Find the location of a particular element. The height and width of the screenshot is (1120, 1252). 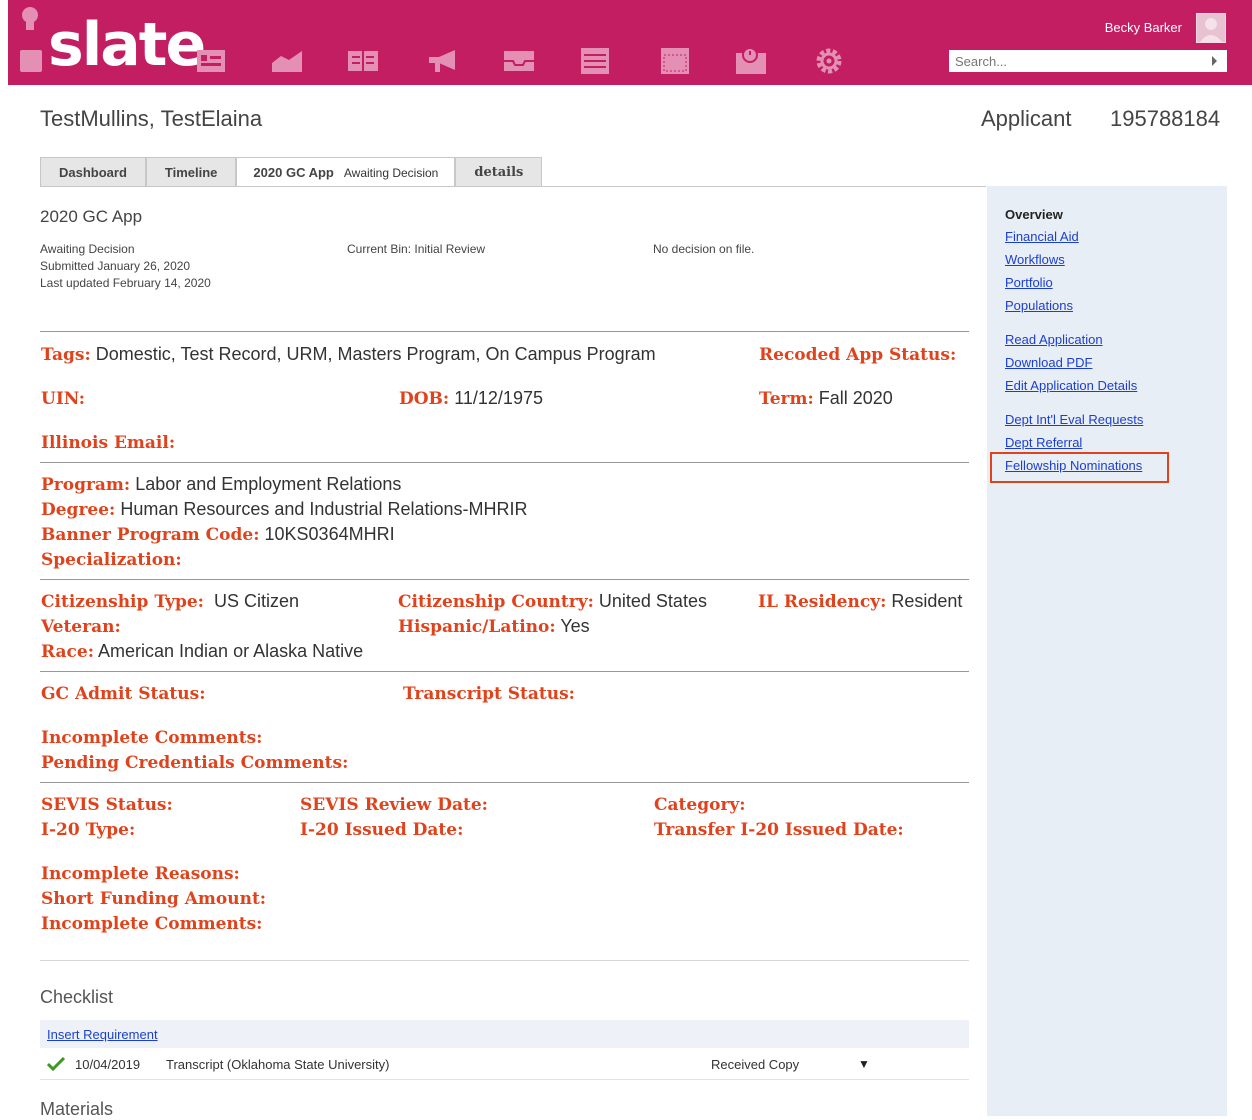

field-label: SEVIS Status: is located at coordinates (107, 805).